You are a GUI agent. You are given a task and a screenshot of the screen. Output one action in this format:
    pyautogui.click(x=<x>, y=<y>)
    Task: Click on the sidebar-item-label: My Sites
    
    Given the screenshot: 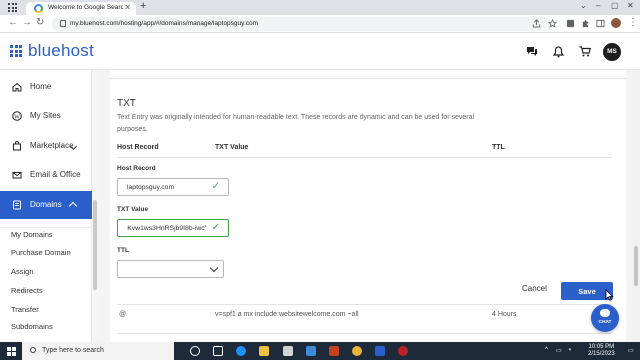 What is the action you would take?
    pyautogui.click(x=45, y=115)
    